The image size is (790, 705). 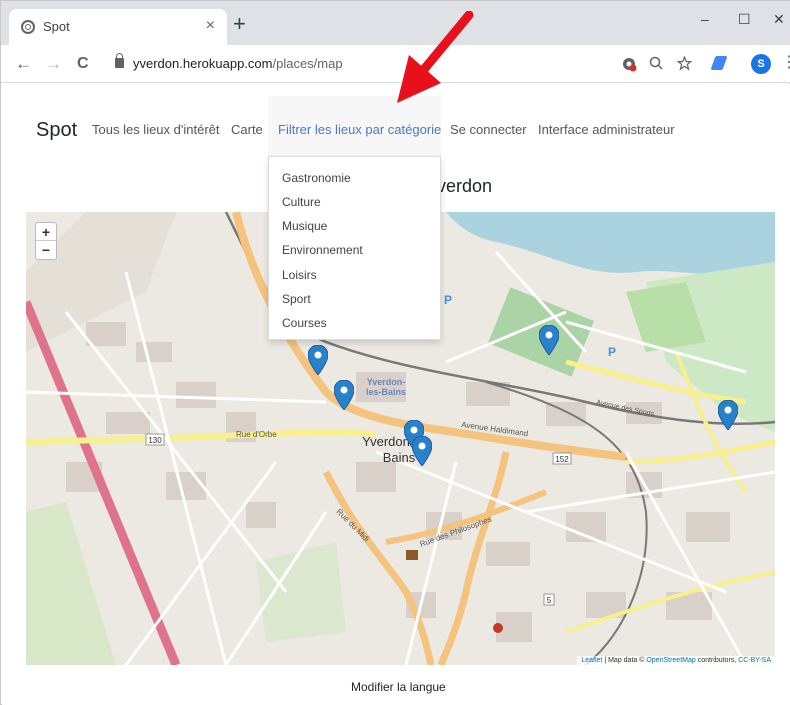 I want to click on tab-title: Spot, so click(x=56, y=26).